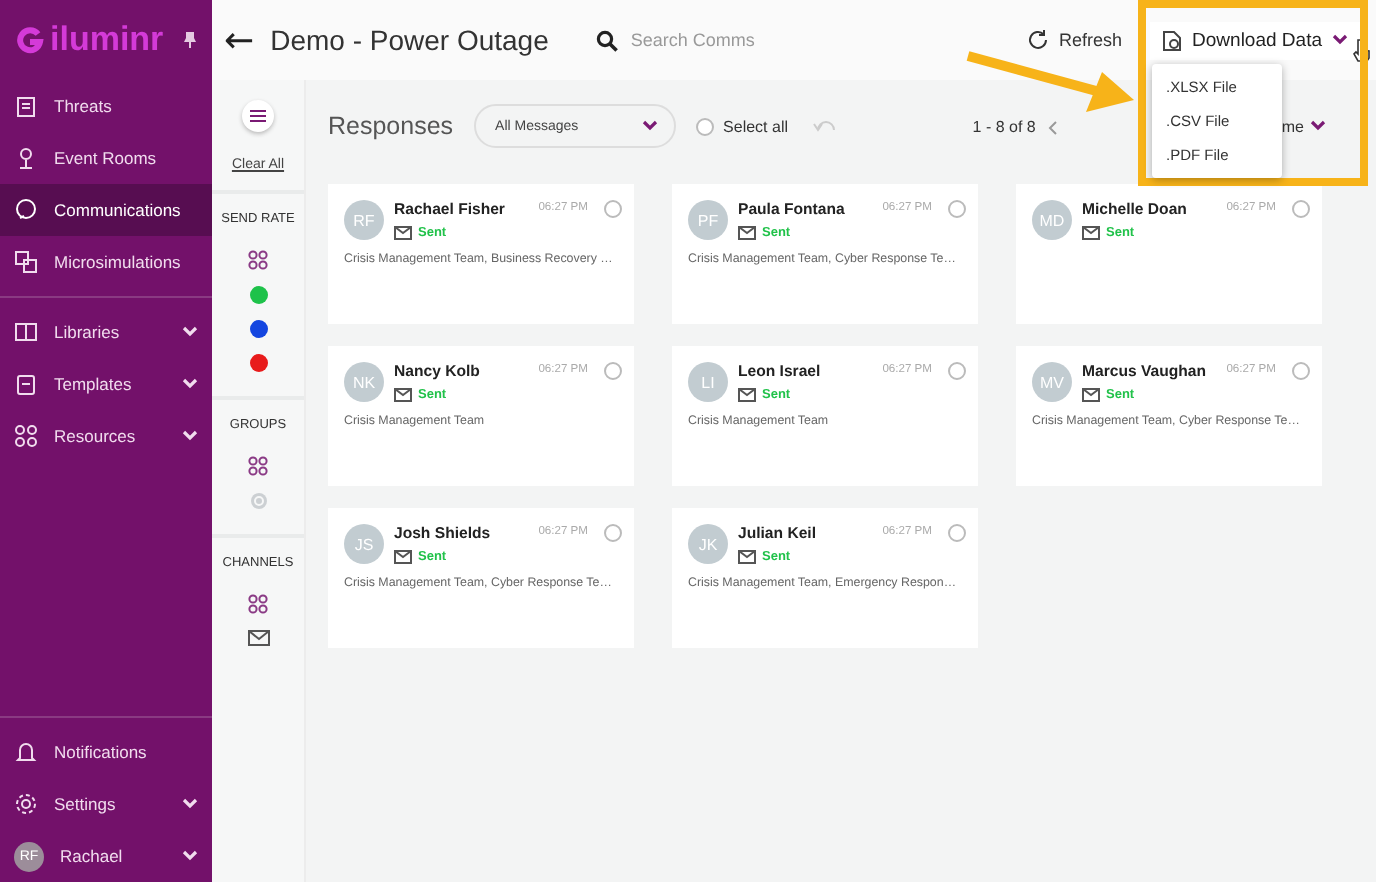 This screenshot has height=882, width=1376. Describe the element at coordinates (106, 752) in the screenshot. I see `sidebar-item: Notifications` at that location.